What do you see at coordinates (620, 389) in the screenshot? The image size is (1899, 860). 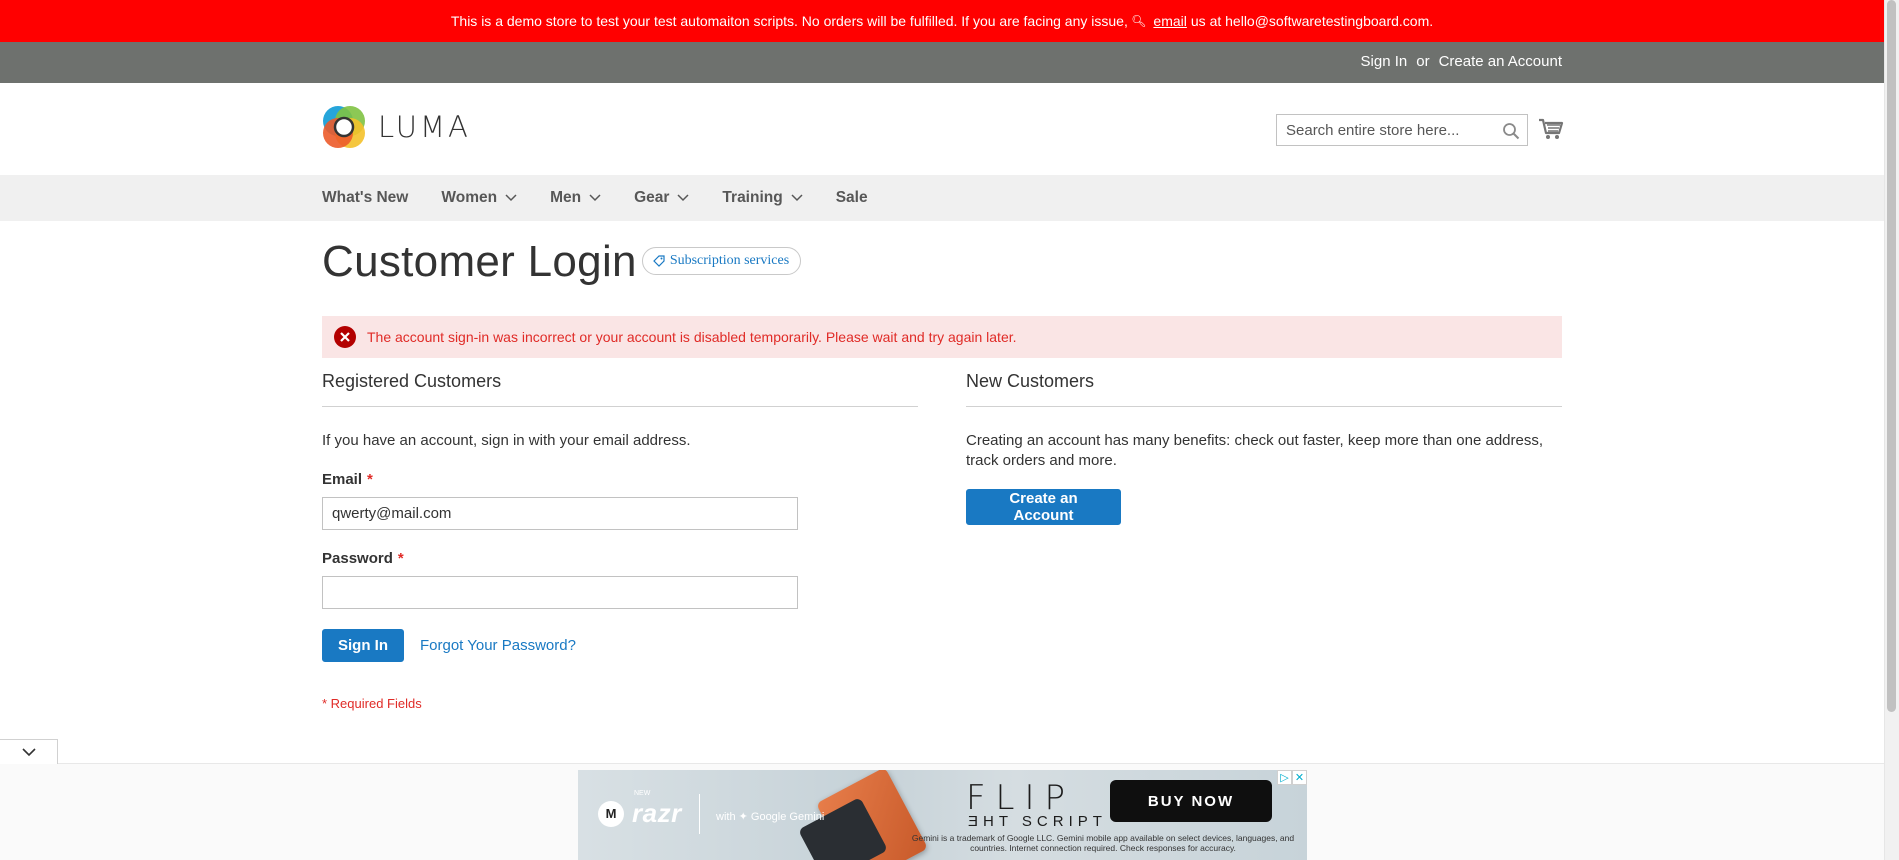 I see `registered-customers-title: Registered Customers` at bounding box center [620, 389].